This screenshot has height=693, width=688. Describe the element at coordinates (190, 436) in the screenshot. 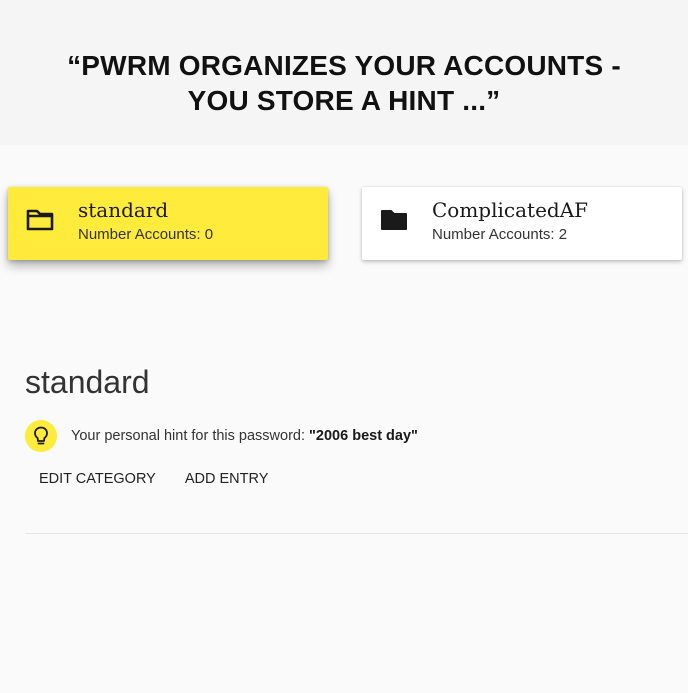

I see `hint-prefix: Your personal hint for this password:` at that location.